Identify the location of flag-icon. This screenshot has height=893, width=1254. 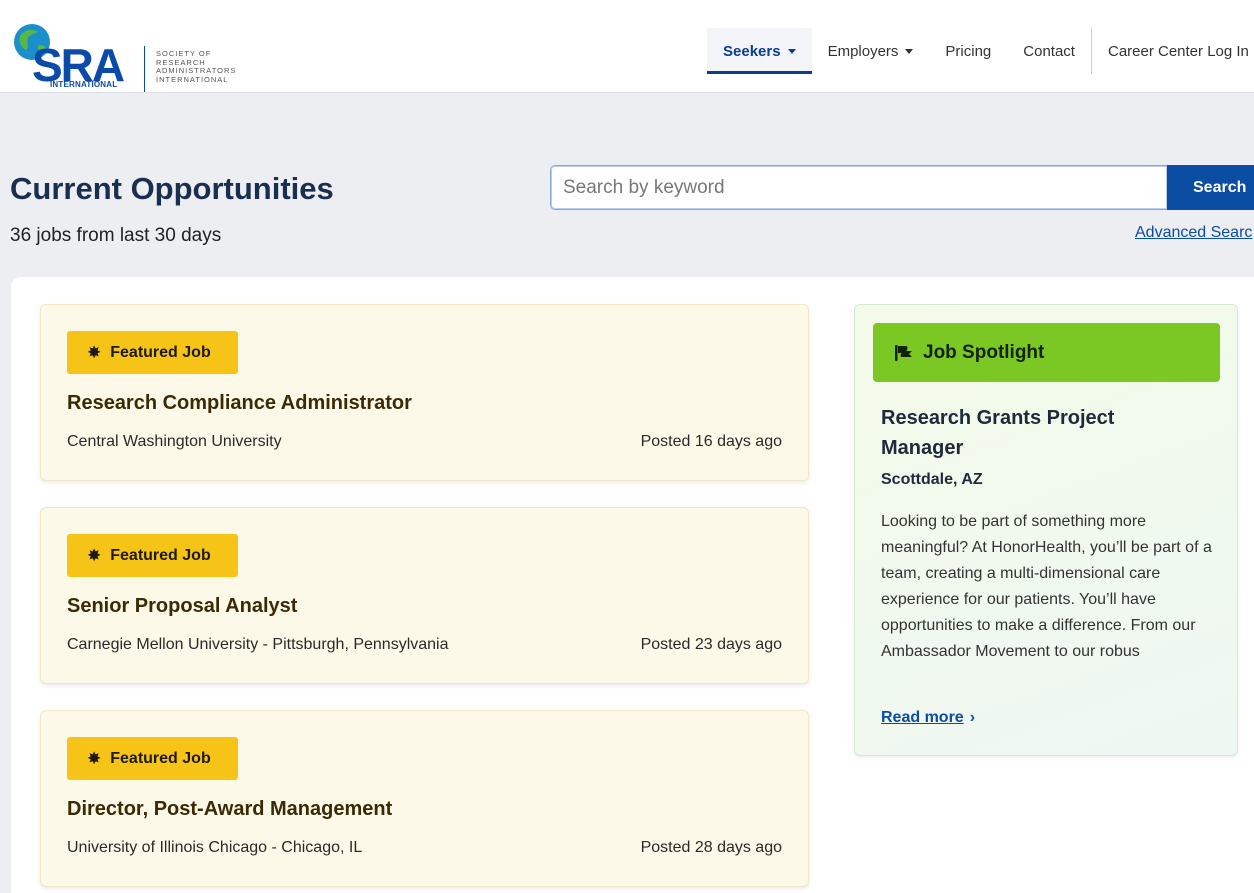
(903, 352).